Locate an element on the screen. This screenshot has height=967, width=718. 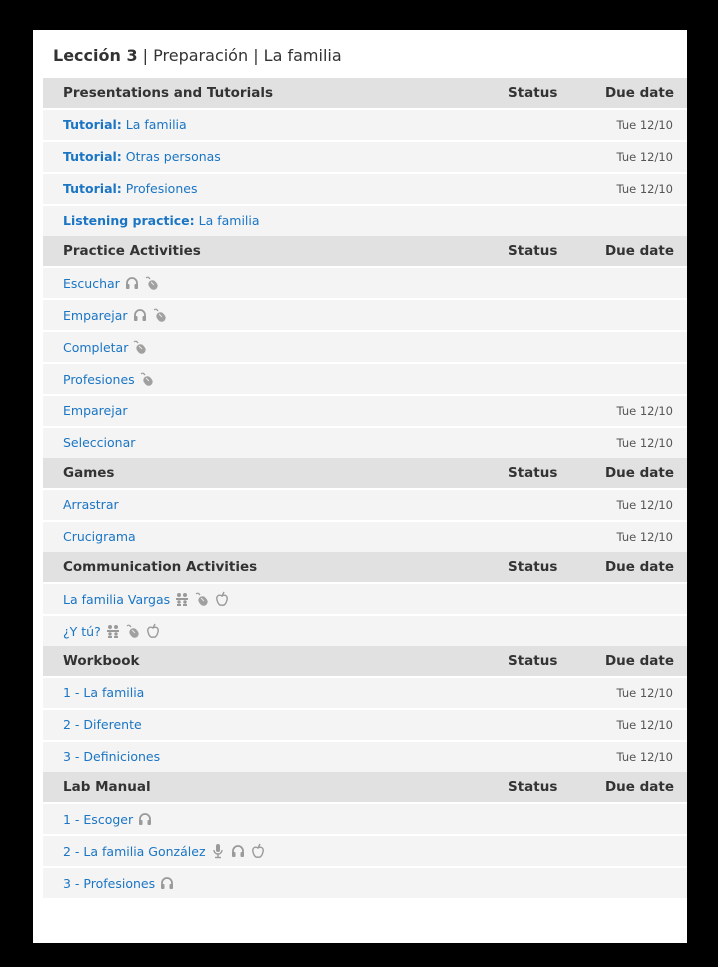
activity-link: 2 - Diferente is located at coordinates (102, 724).